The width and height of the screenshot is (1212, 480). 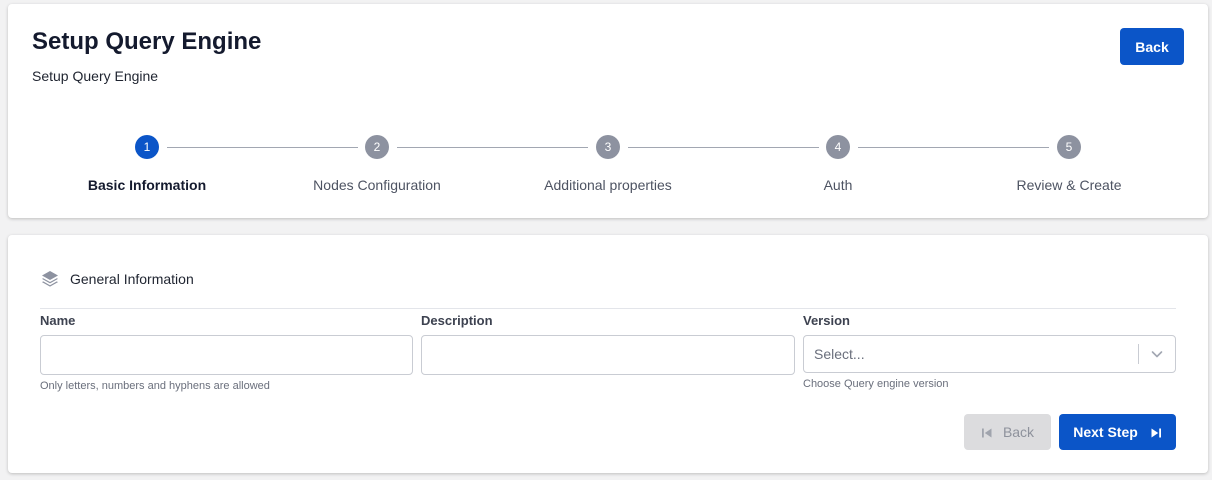 I want to click on step-3-label: Additional properties, so click(x=608, y=185).